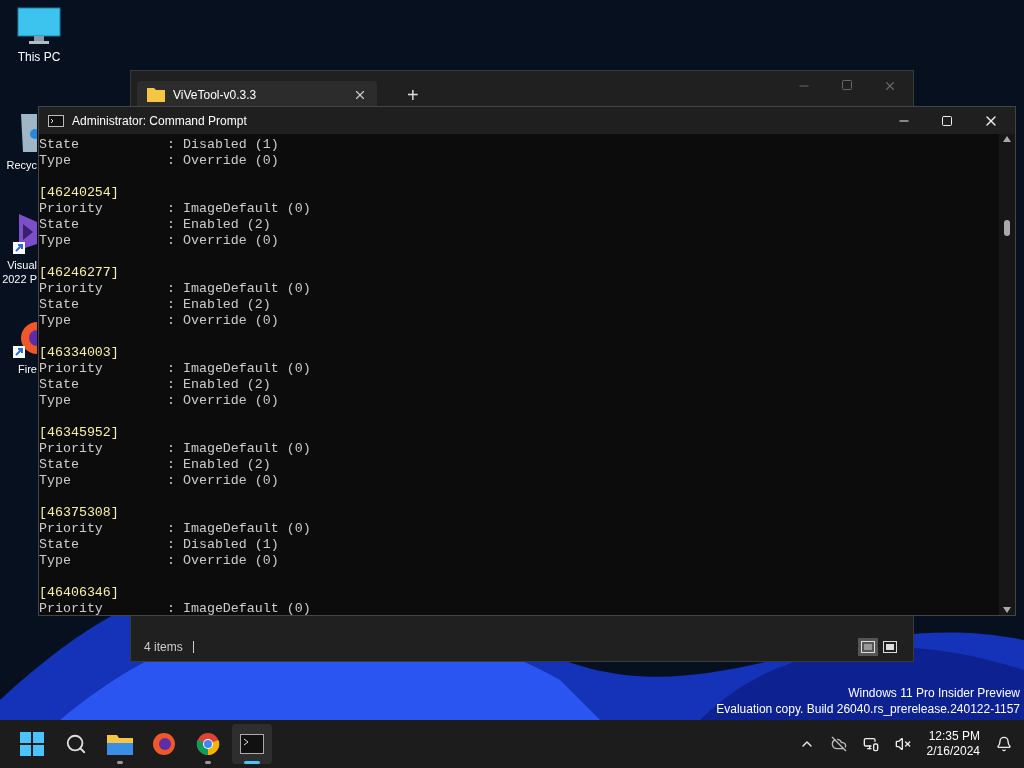  I want to click on tab-title: ViVeTool-v0.3.3, so click(215, 95).